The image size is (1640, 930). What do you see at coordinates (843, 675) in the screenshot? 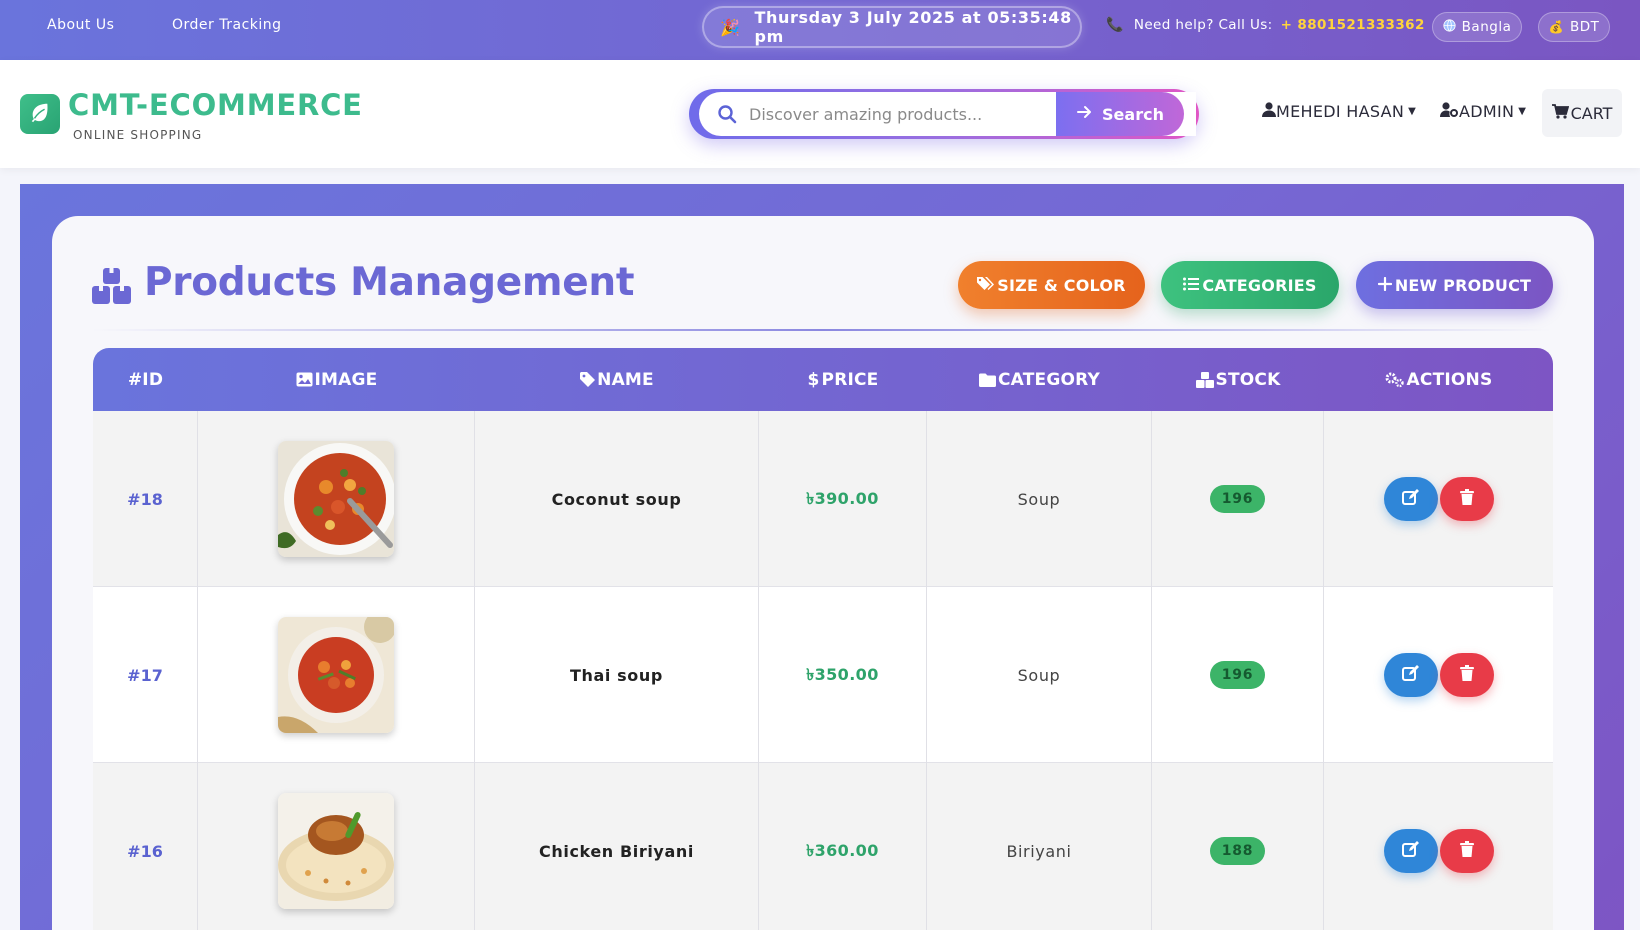
I see `product-price: ৳350.00` at bounding box center [843, 675].